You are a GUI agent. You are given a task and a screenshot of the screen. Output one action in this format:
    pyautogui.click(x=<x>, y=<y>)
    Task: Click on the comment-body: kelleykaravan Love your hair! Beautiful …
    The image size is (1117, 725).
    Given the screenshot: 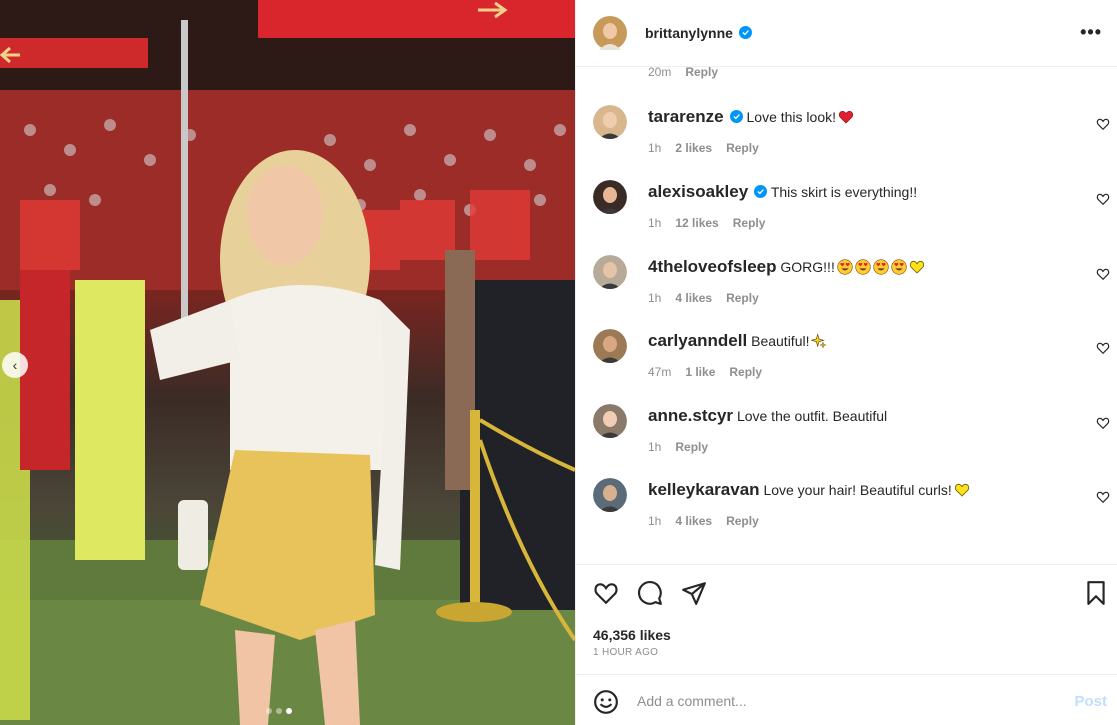 What is the action you would take?
    pyautogui.click(x=868, y=490)
    